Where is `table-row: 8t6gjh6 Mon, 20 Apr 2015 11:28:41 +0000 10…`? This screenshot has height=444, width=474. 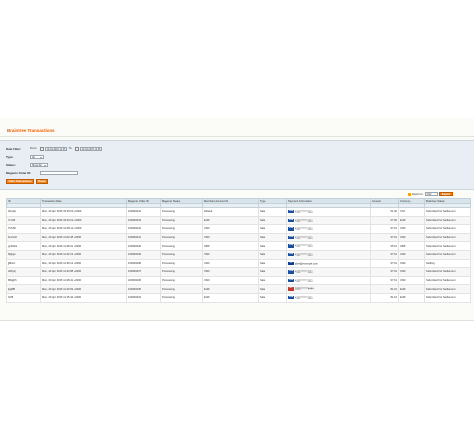 table-row: 8t6gjh6 Mon, 20 Apr 2015 11:28:41 +0000 10… is located at coordinates (238, 280).